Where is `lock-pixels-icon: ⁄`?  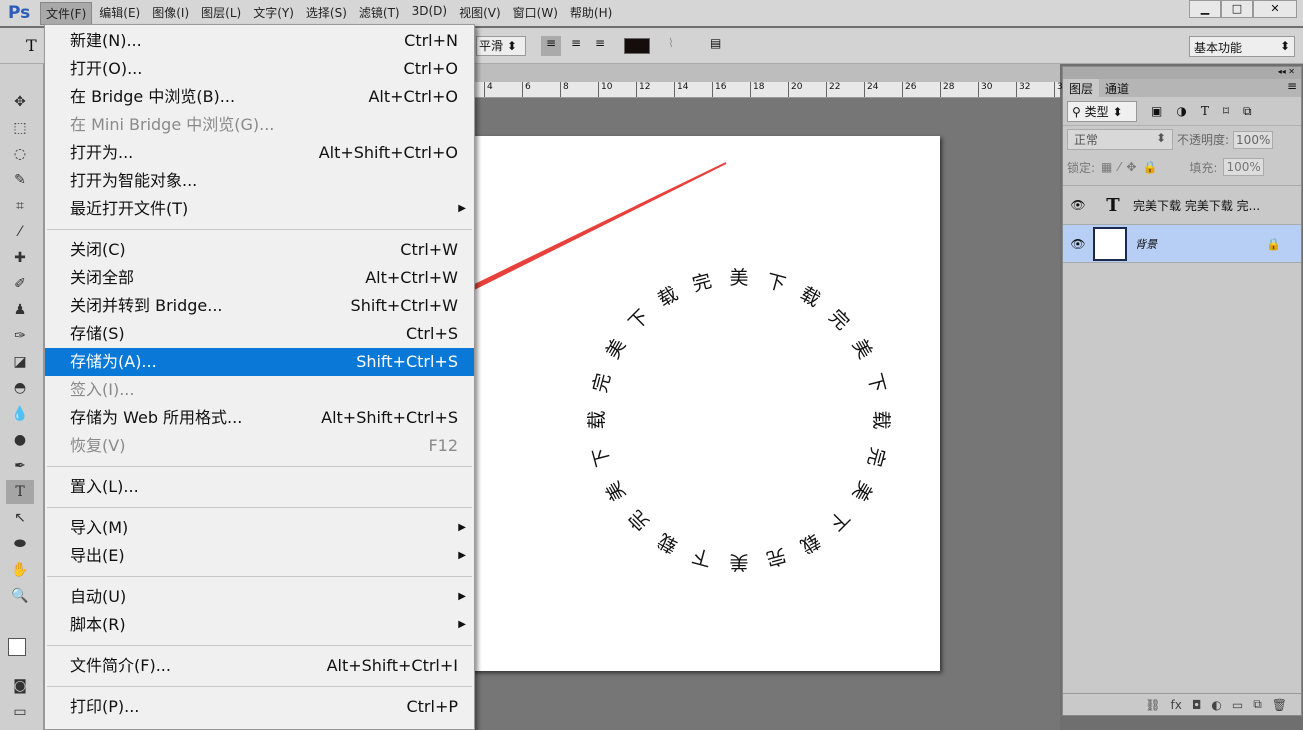 lock-pixels-icon: ⁄ is located at coordinates (1119, 167).